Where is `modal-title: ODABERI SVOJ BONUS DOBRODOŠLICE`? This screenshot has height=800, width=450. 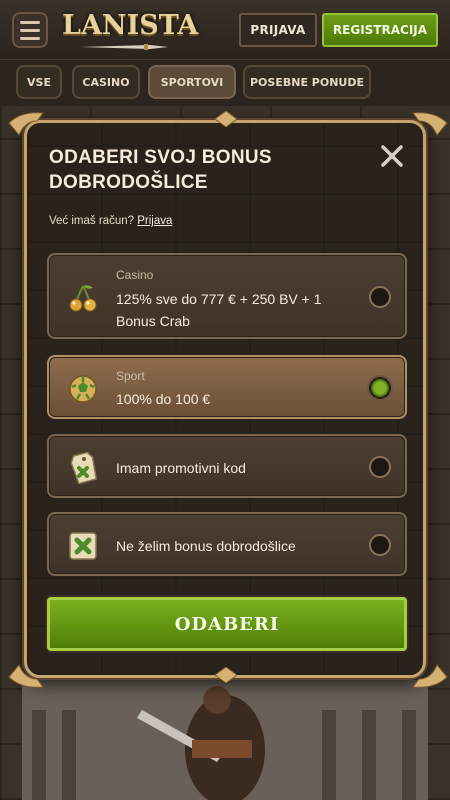
modal-title: ODABERI SVOJ BONUS DOBRODOŠLICE is located at coordinates (160, 170).